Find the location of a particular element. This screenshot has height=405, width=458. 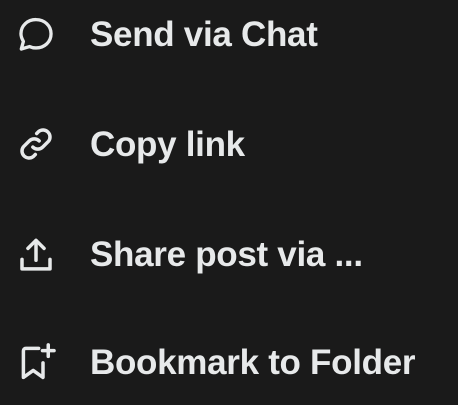

bookmark-add-icon is located at coordinates (36, 362).